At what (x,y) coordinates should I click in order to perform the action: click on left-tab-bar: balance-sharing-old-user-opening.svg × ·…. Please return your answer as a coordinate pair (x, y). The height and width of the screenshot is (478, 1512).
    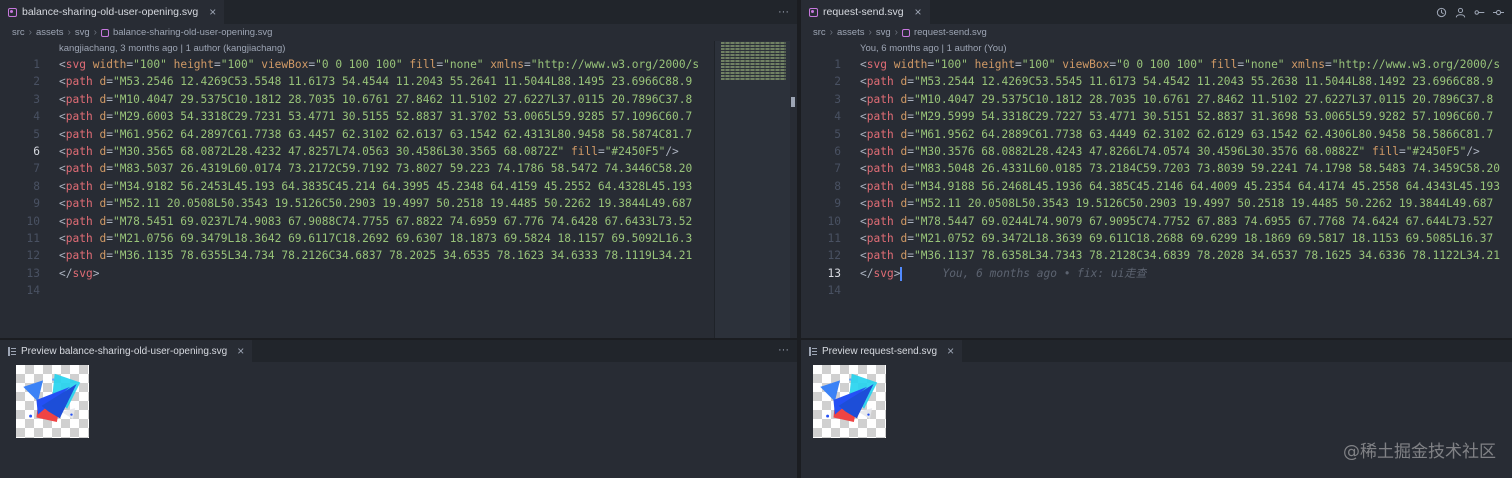
    Looking at the image, I should click on (398, 12).